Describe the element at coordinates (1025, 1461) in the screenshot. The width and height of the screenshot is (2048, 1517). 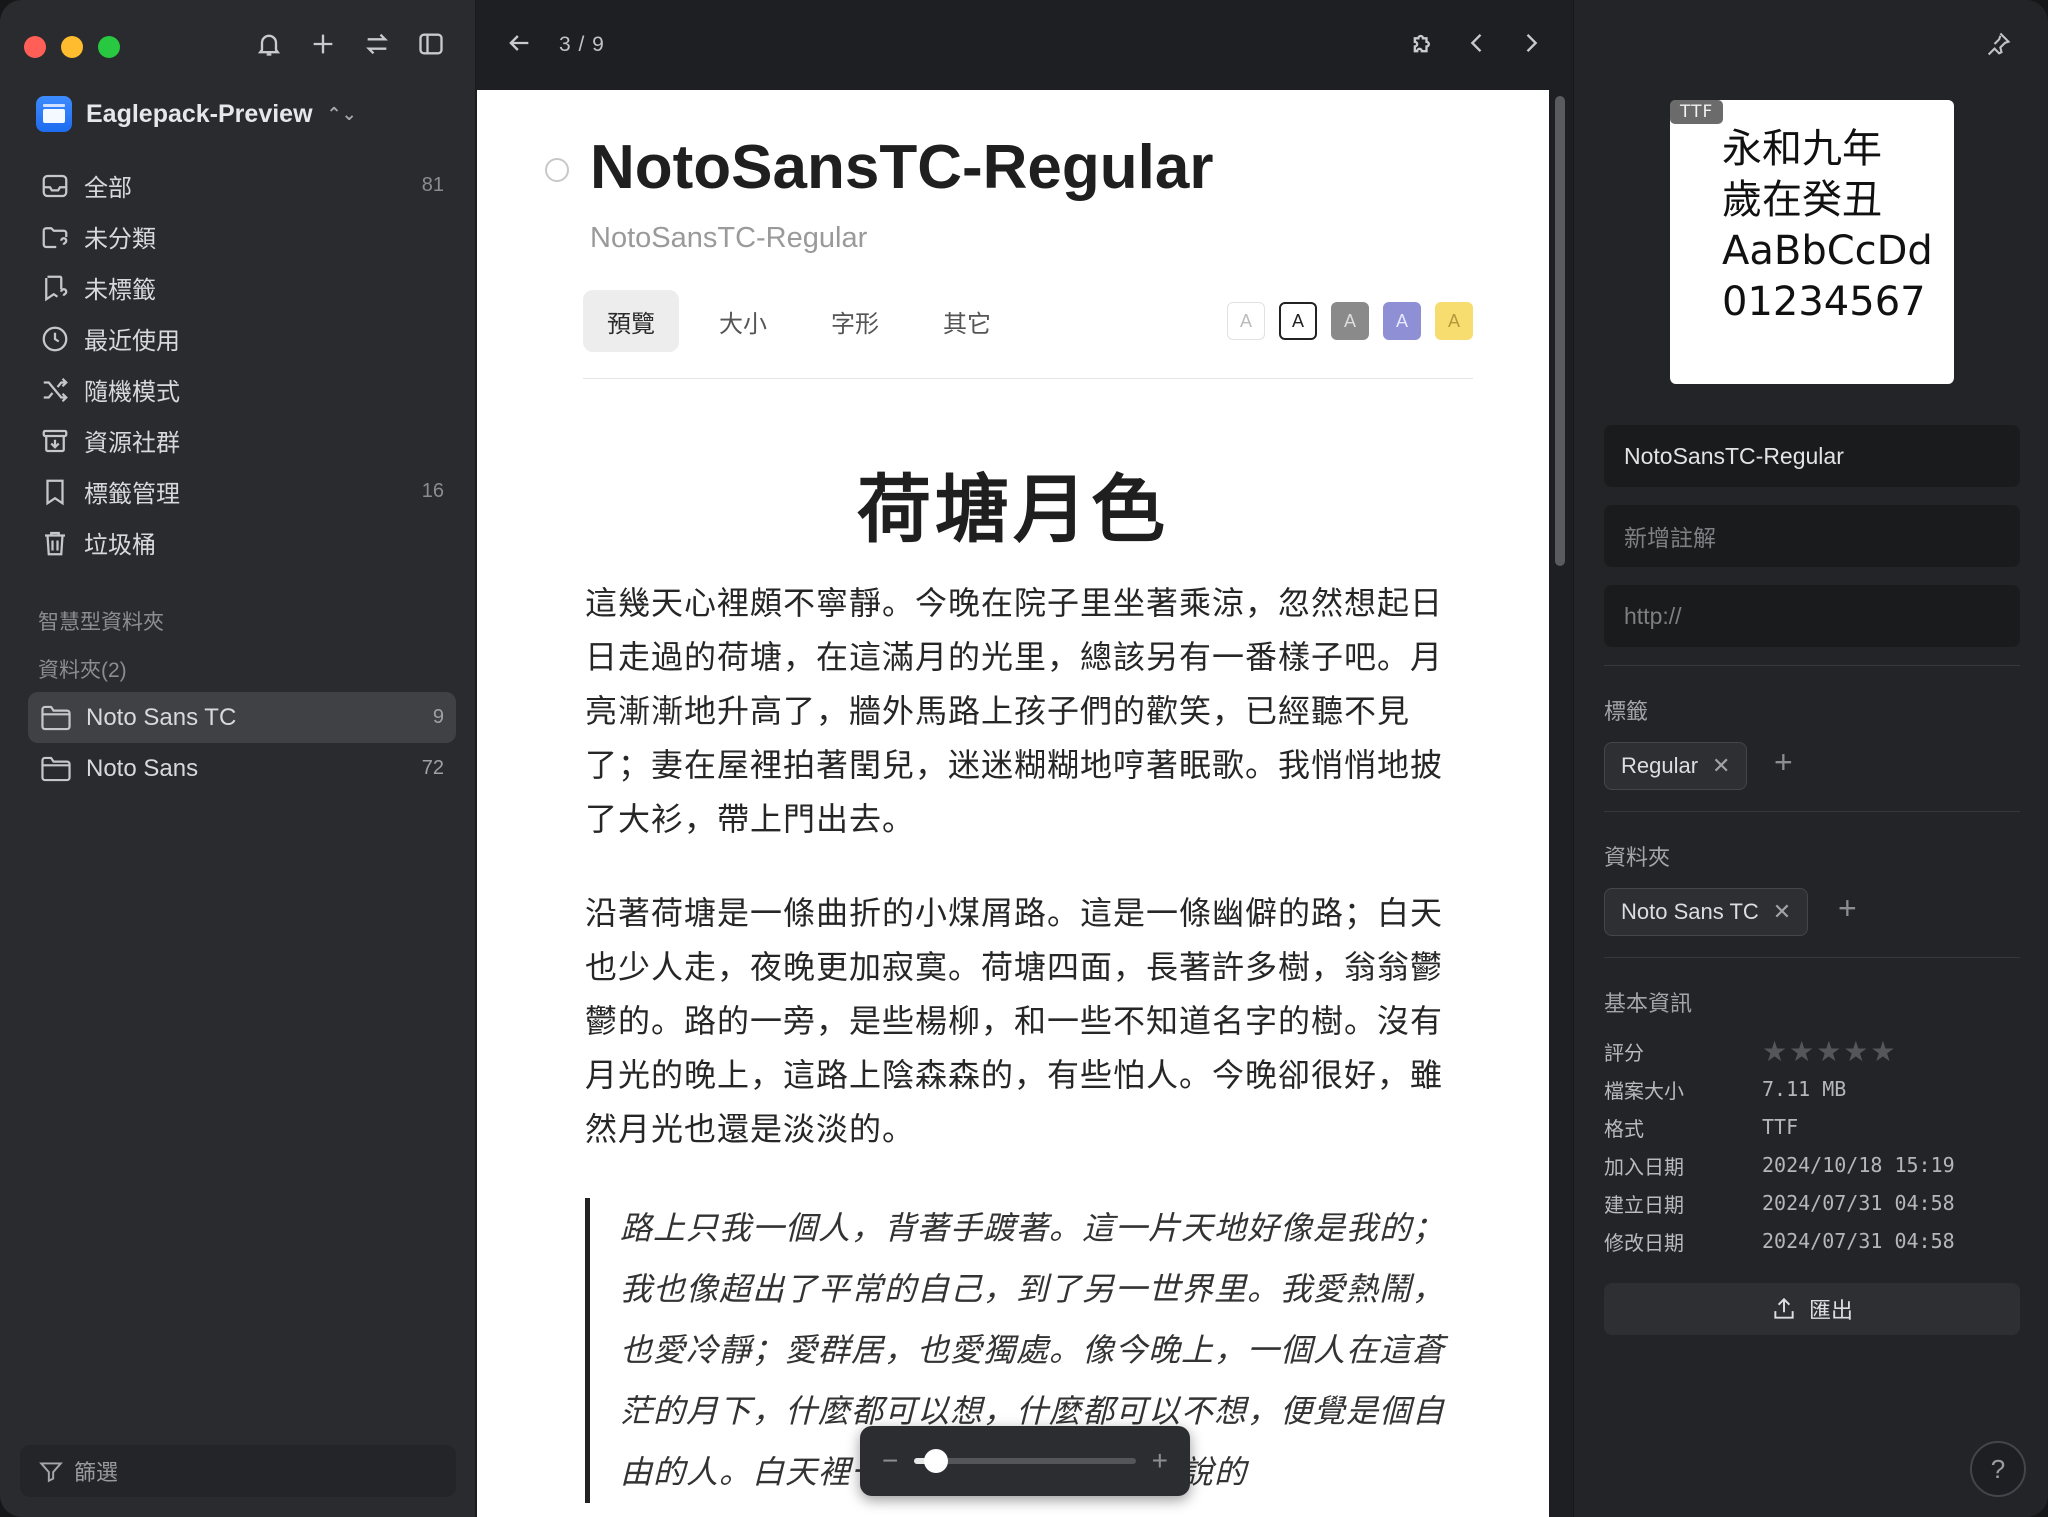
I see `zoom-slider` at that location.